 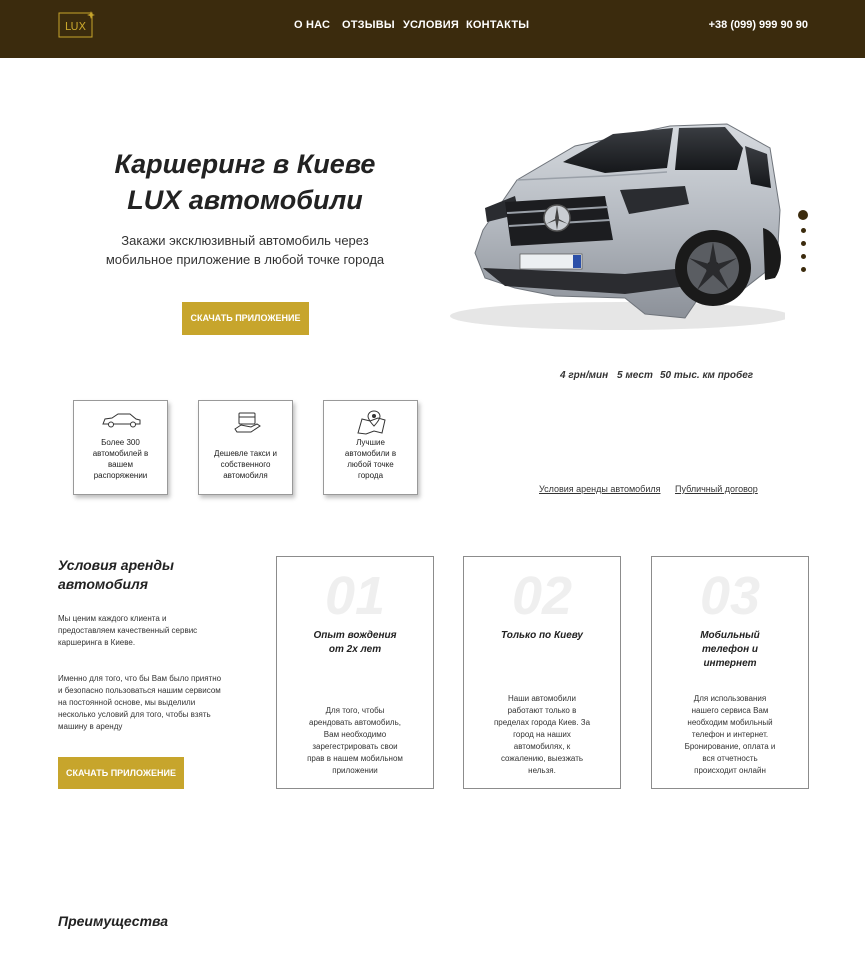 What do you see at coordinates (355, 734) in the screenshot?
I see `card-text-line: Вам необходимо` at bounding box center [355, 734].